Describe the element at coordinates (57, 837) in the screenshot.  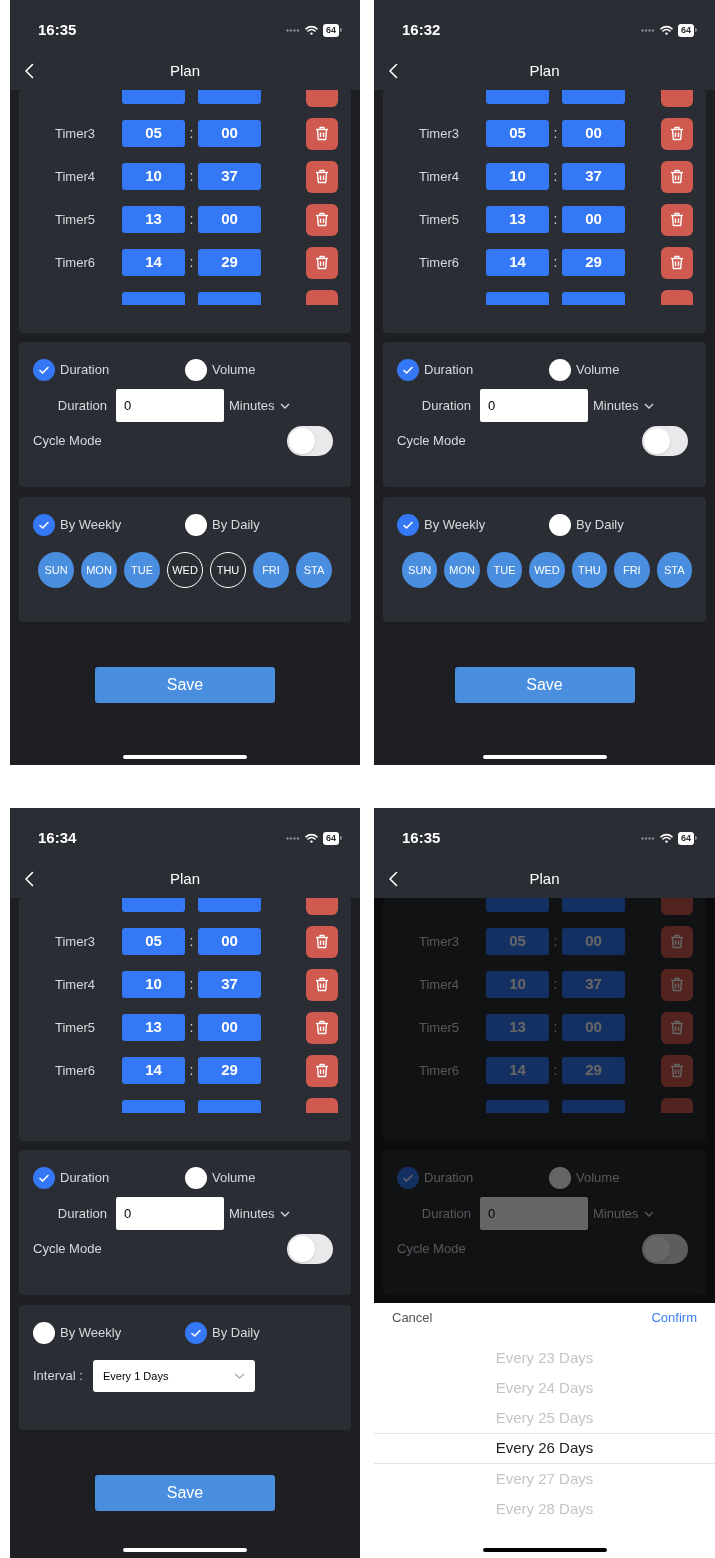
I see `status-time: 16:34` at that location.